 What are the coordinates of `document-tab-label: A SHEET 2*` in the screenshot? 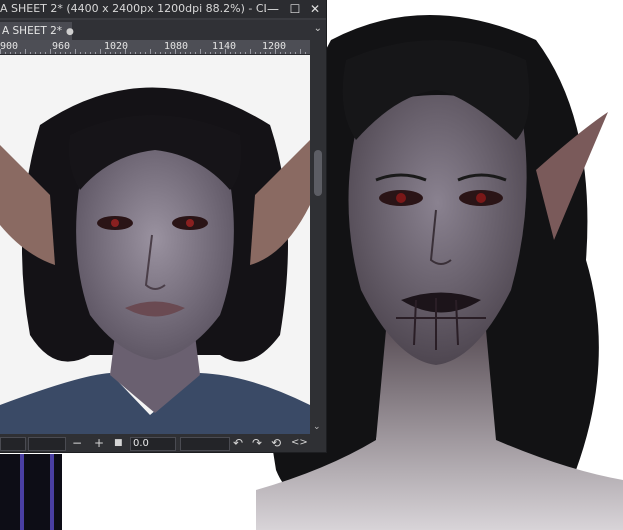 It's located at (32, 31).